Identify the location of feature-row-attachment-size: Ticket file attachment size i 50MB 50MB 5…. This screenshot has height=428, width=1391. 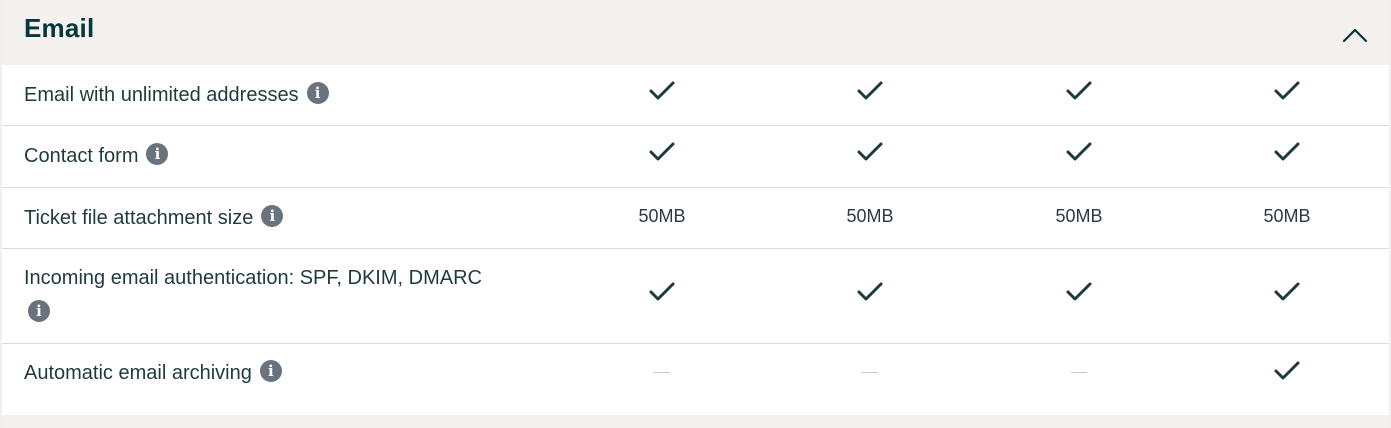
(695, 218).